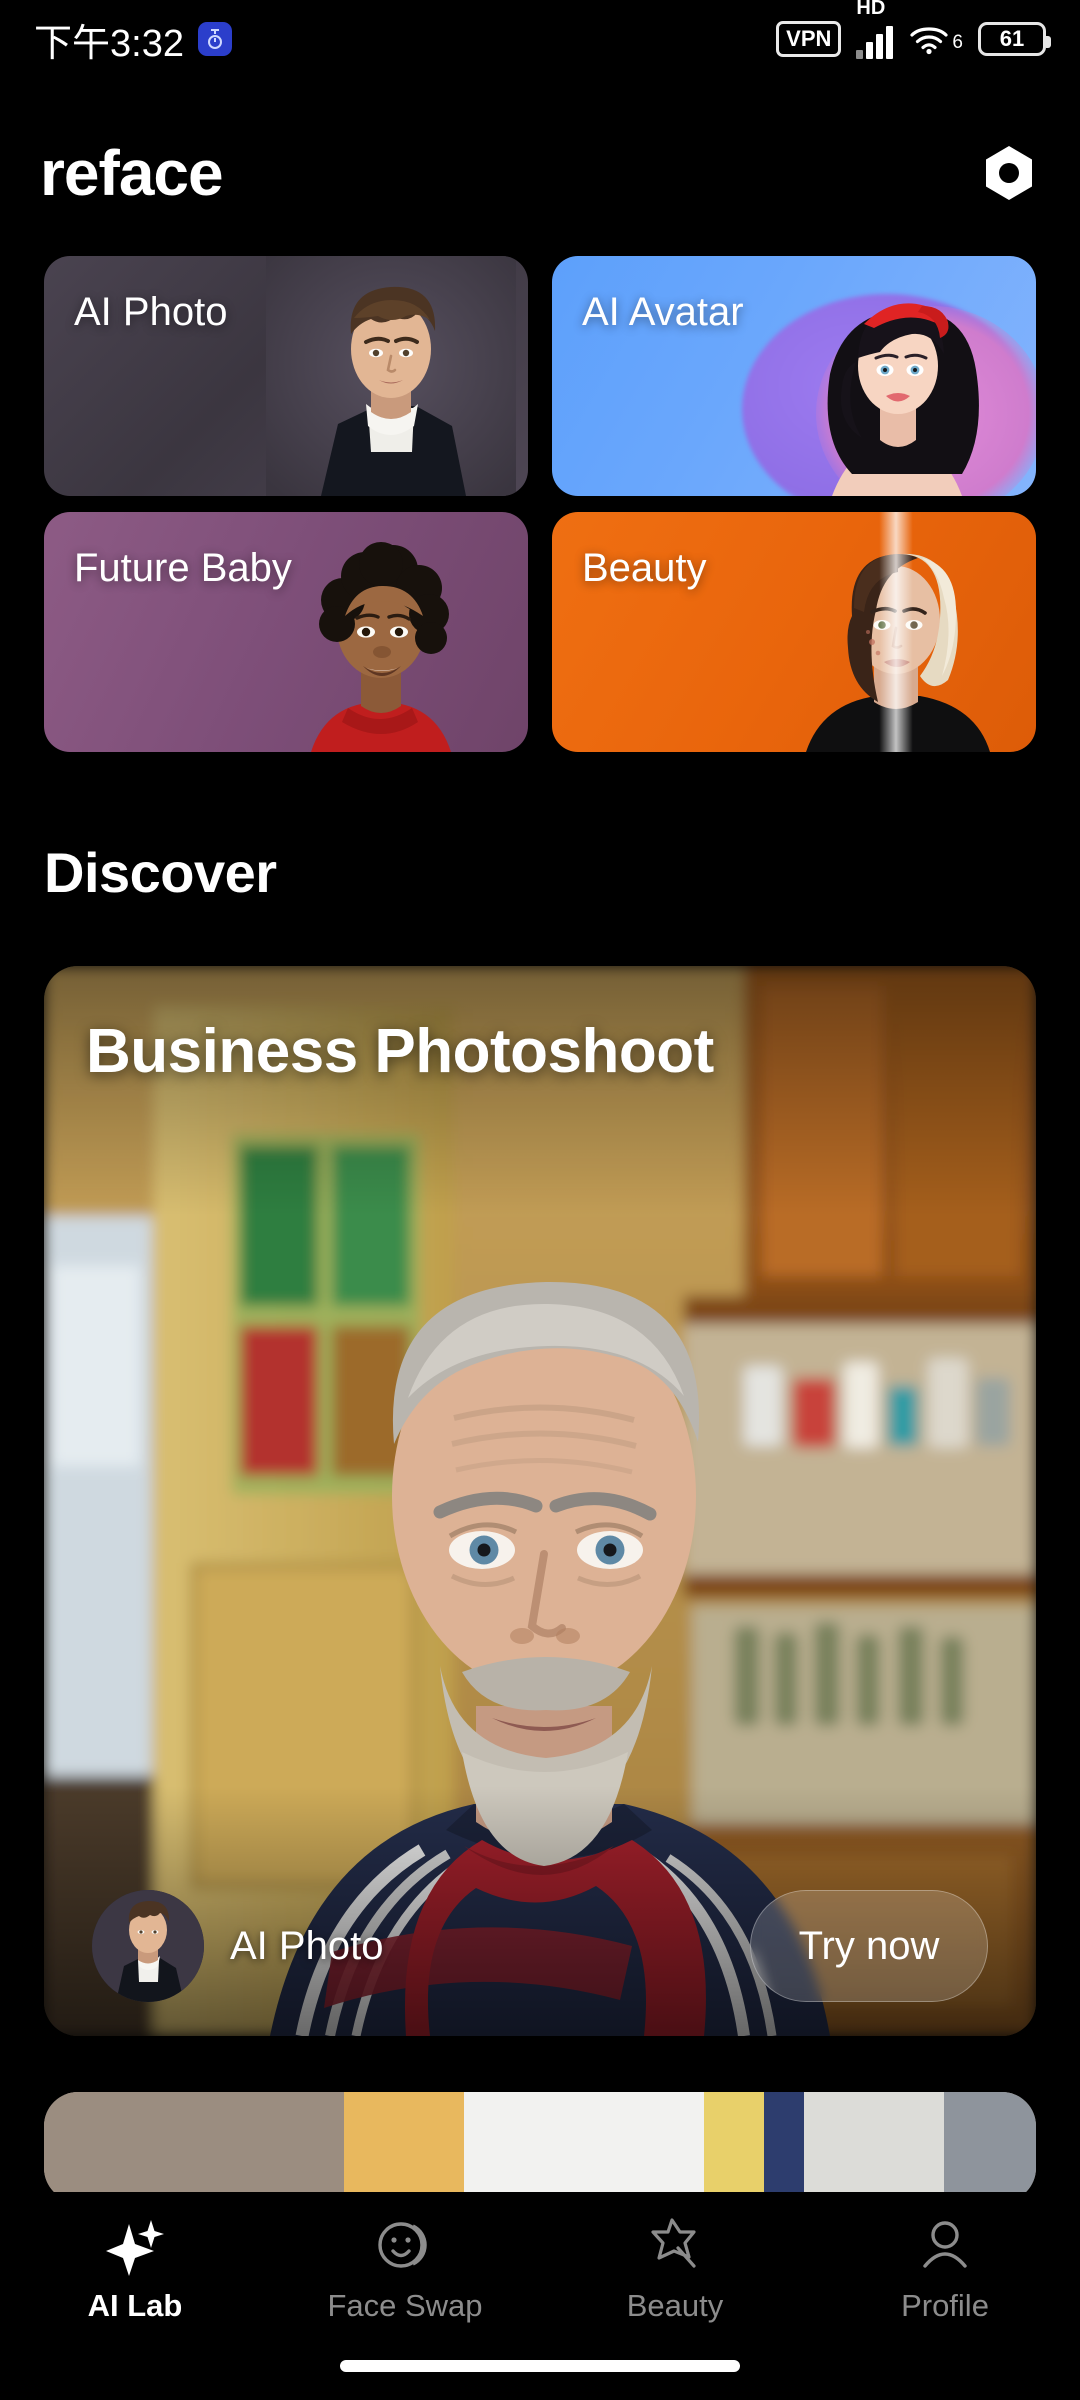 The width and height of the screenshot is (1080, 2400). Describe the element at coordinates (871, 9) in the screenshot. I see `hd-label: HD` at that location.